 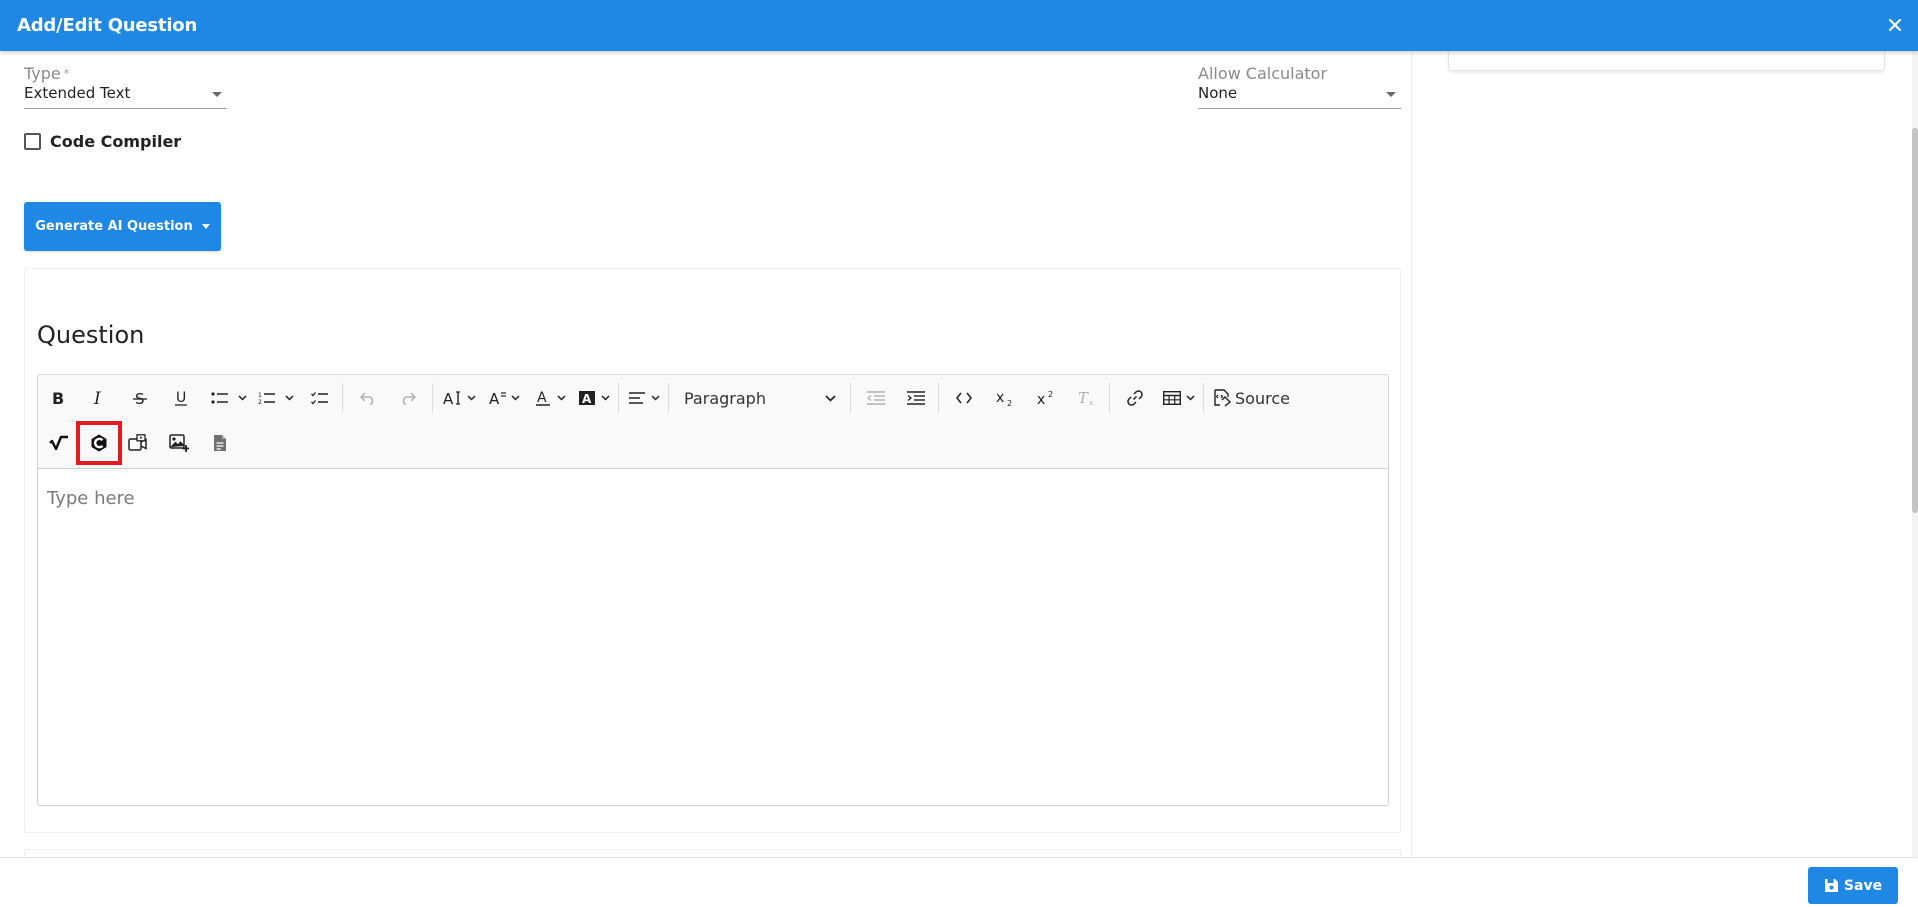 What do you see at coordinates (408, 398) in the screenshot?
I see `redo-icon` at bounding box center [408, 398].